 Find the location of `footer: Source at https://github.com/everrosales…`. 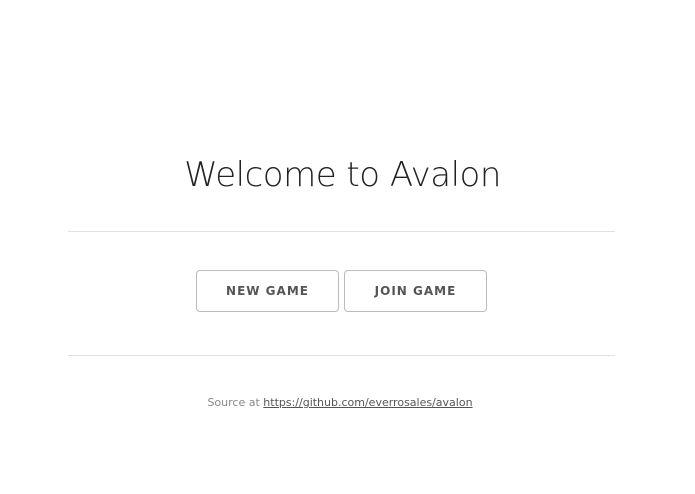

footer: Source at https://github.com/everrosales… is located at coordinates (340, 403).